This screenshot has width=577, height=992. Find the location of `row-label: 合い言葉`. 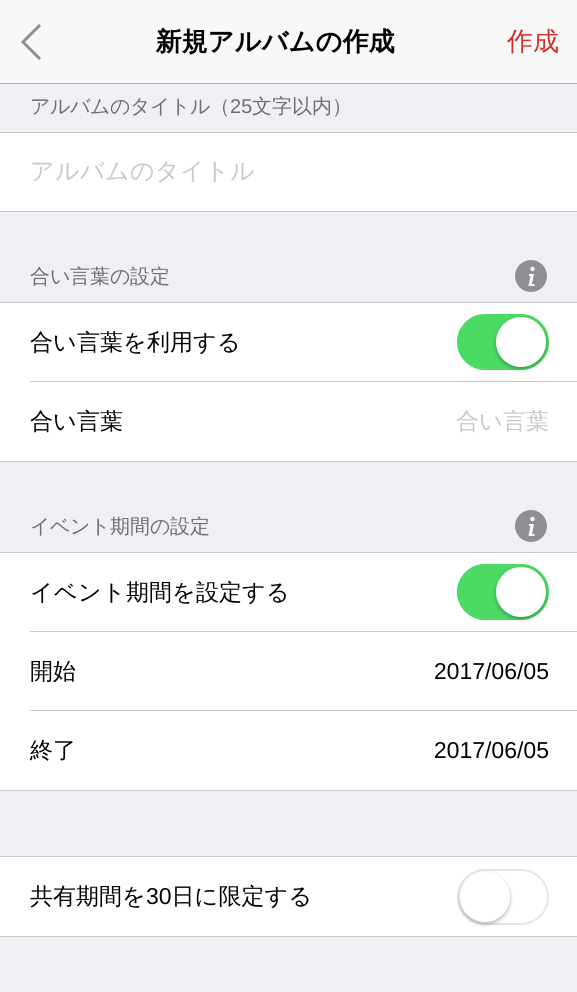

row-label: 合い言葉 is located at coordinates (76, 421).